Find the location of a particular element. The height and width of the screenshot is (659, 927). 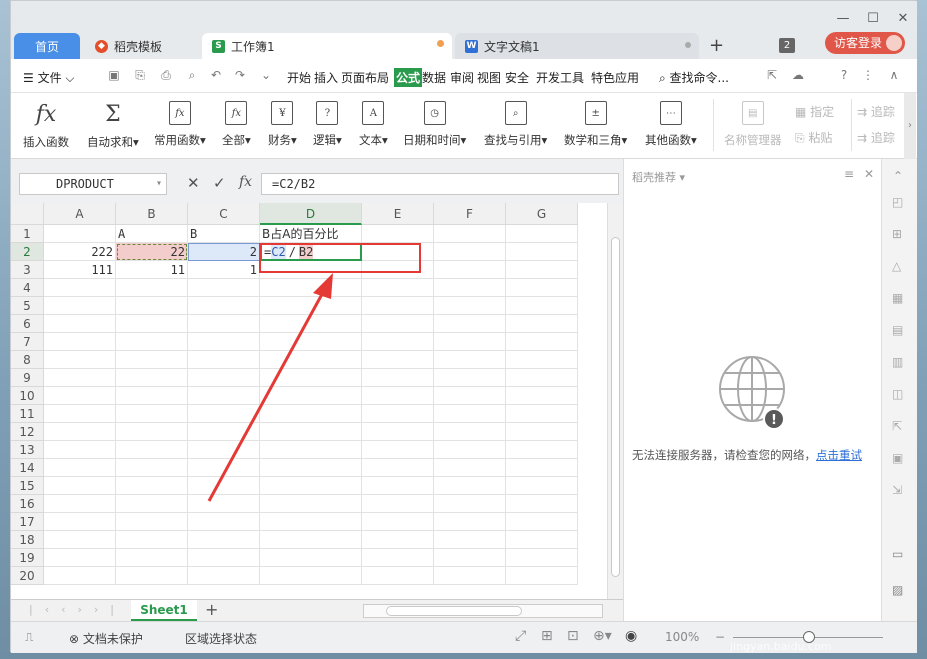

menu-tab-1: 插入 is located at coordinates (326, 77).